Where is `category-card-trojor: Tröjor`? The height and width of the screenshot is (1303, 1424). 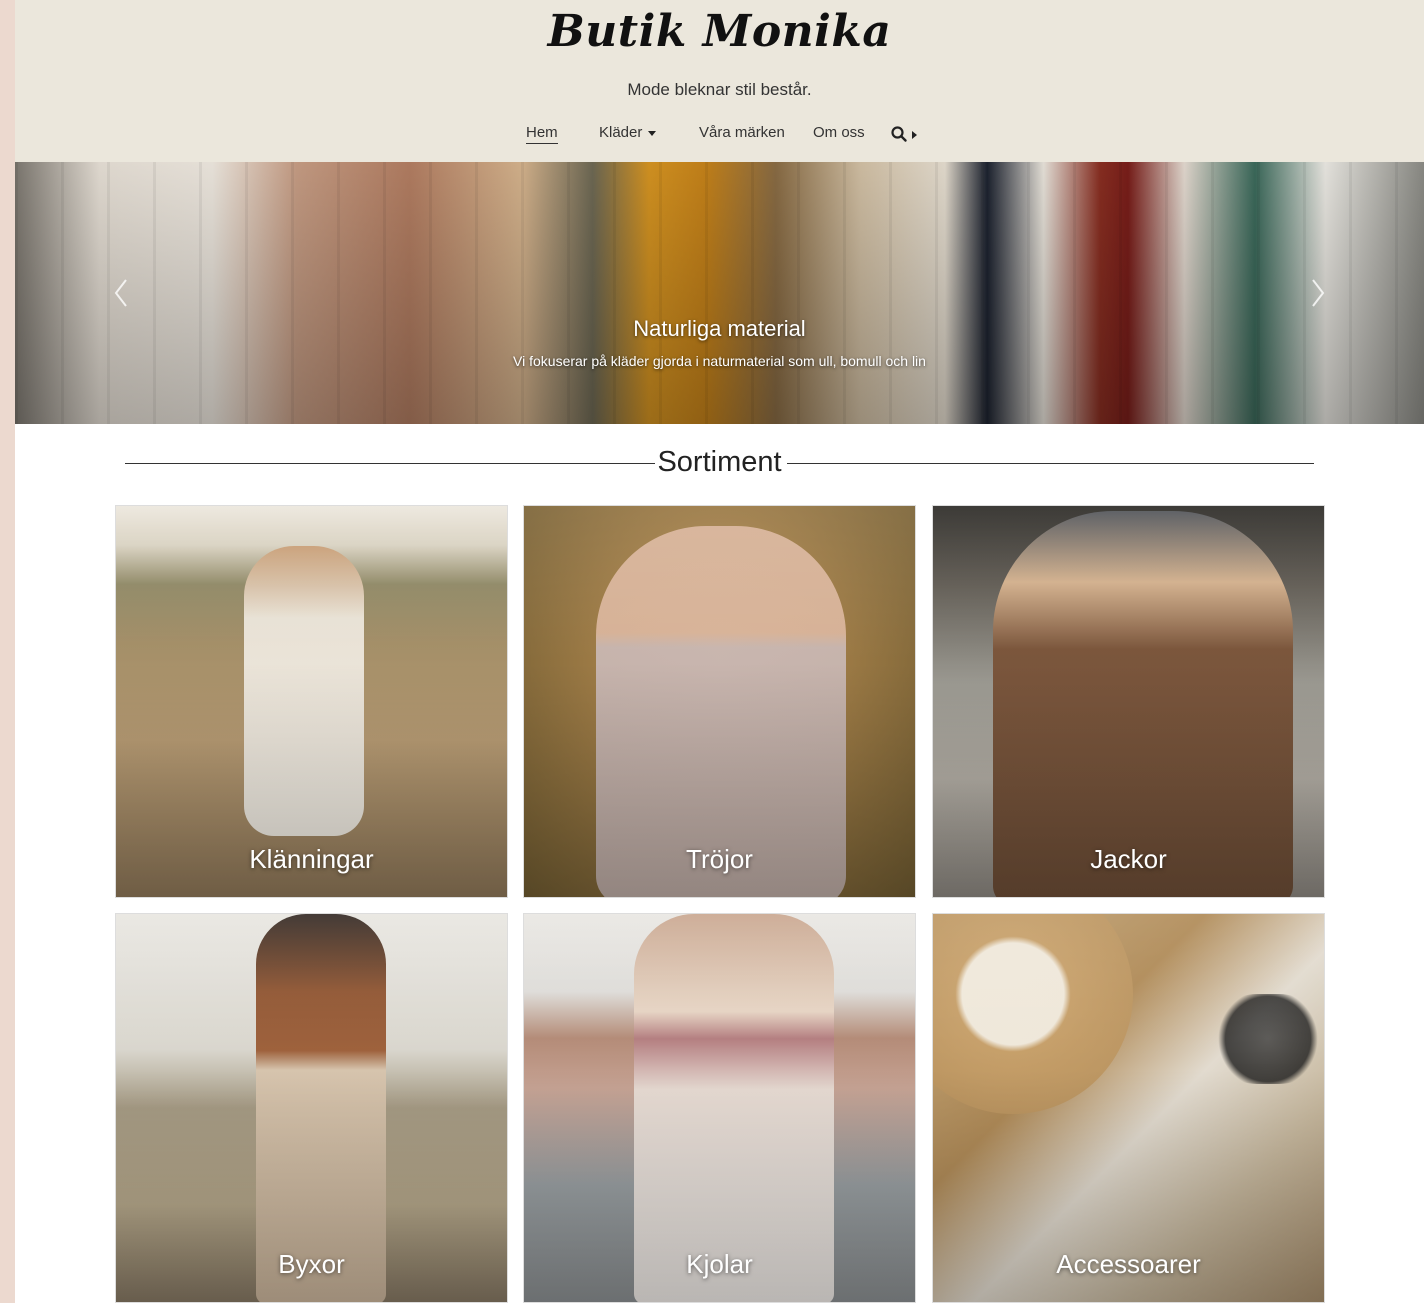 category-card-trojor: Tröjor is located at coordinates (719, 701).